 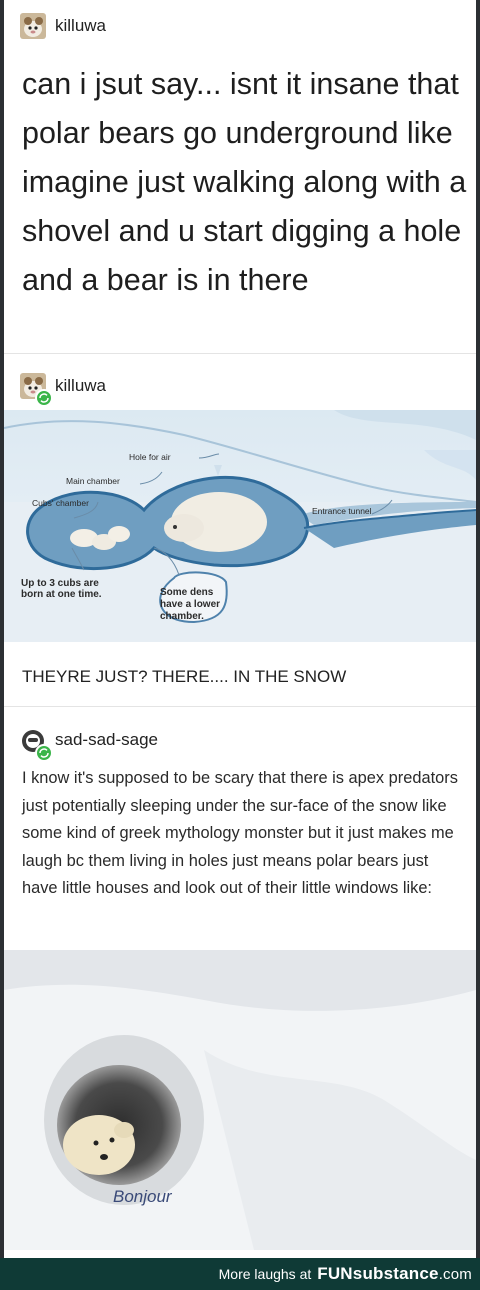 What do you see at coordinates (184, 676) in the screenshot?
I see `reblog-caption: THEYRE JUST? THERE.... IN THE SNOW` at bounding box center [184, 676].